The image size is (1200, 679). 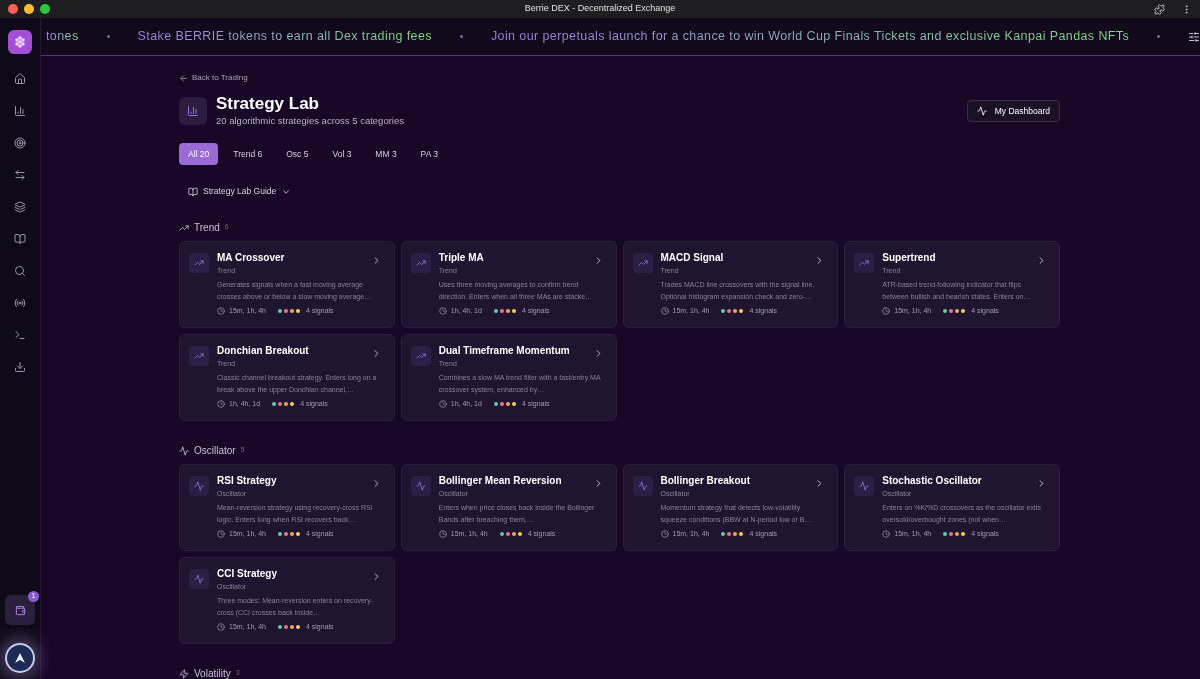 What do you see at coordinates (247, 573) in the screenshot?
I see `strategy-title: CCI Strategy` at bounding box center [247, 573].